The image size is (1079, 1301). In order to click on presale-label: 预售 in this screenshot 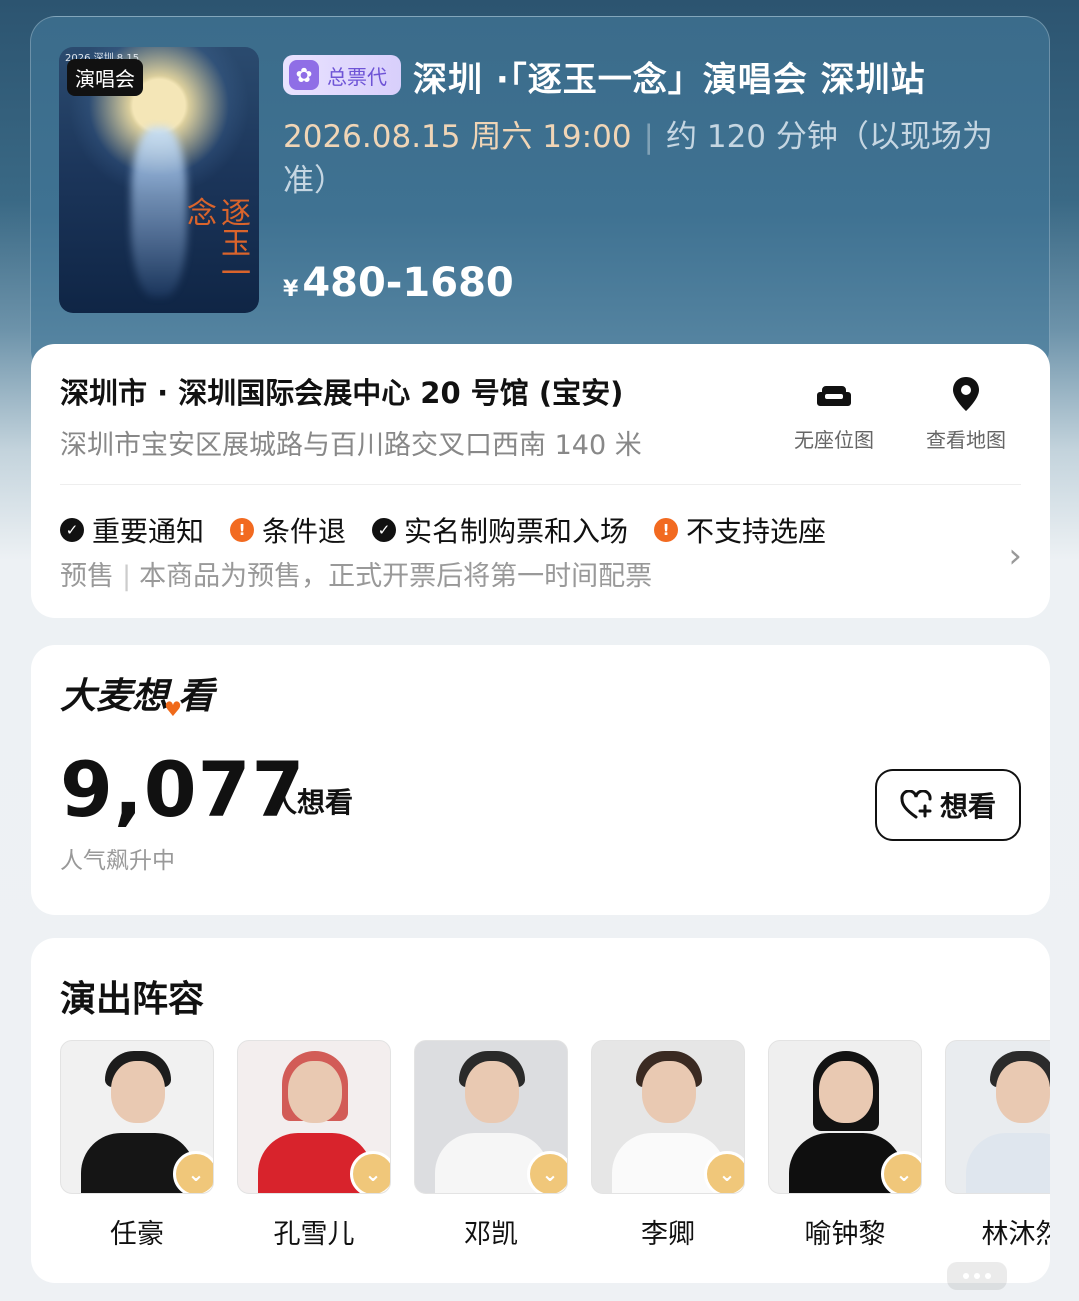, I will do `click(87, 576)`.